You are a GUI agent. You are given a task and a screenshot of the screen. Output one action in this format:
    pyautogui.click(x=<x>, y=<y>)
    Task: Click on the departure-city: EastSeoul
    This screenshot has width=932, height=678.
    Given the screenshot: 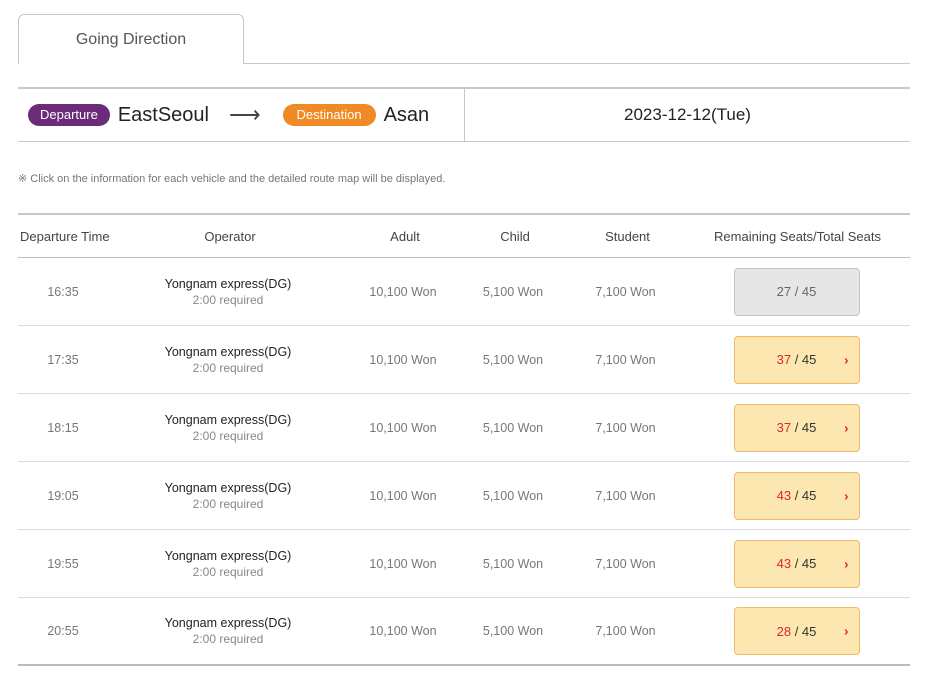 What is the action you would take?
    pyautogui.click(x=163, y=114)
    